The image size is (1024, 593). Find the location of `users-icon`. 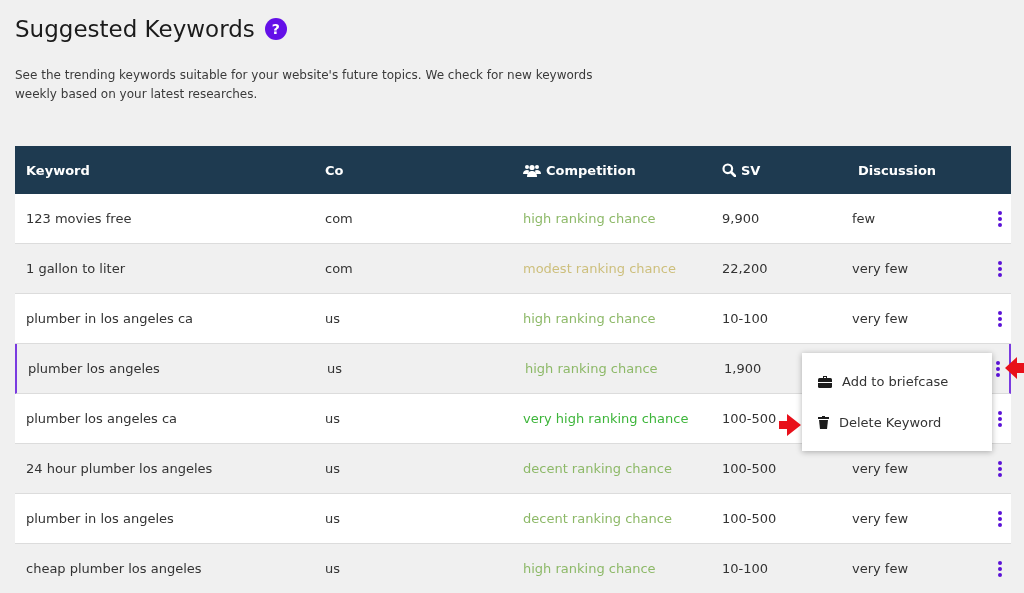

users-icon is located at coordinates (532, 170).